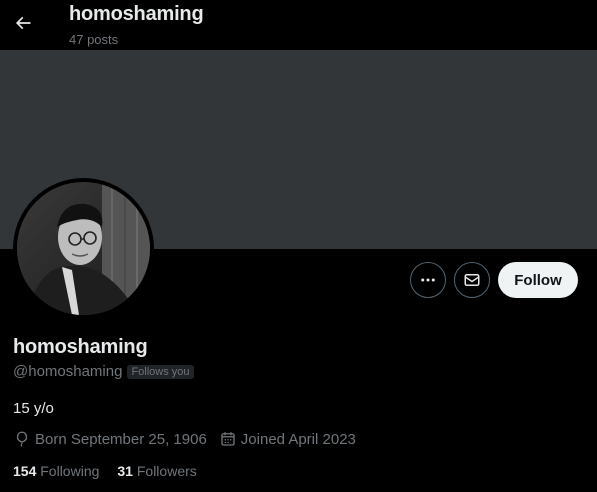 Image resolution: width=597 pixels, height=492 pixels. I want to click on handle-row: @homoshaming Follows you, so click(103, 371).